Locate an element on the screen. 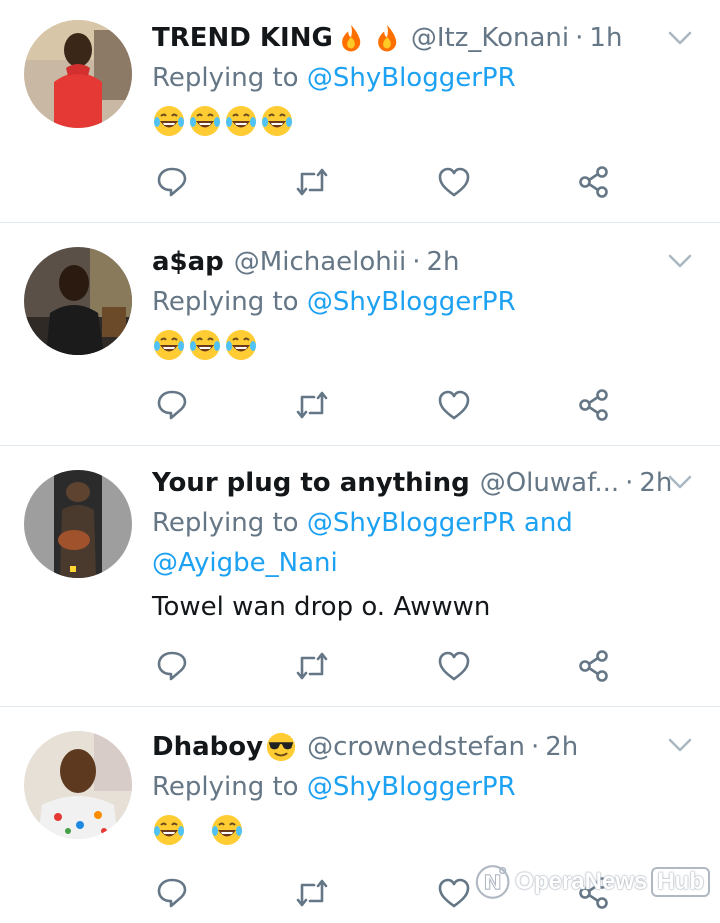 Image resolution: width=720 pixels, height=923 pixels. watermark: OperaNews Hub is located at coordinates (592, 882).